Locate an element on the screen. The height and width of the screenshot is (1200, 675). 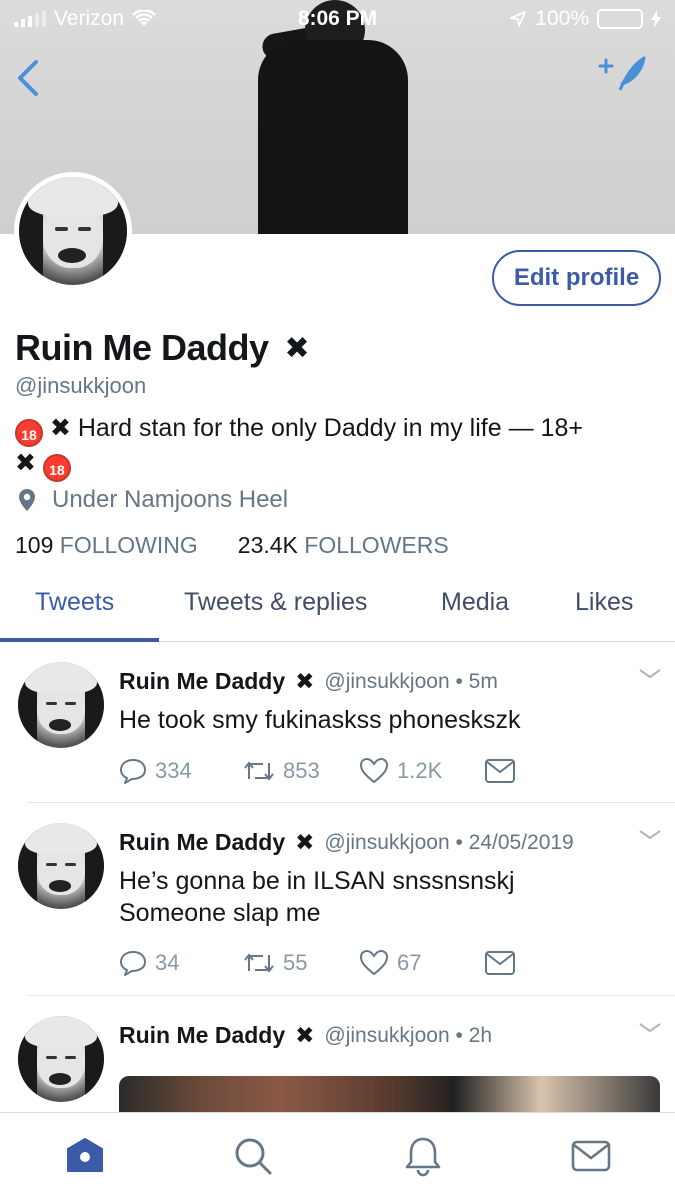
search-icon is located at coordinates (253, 1156).